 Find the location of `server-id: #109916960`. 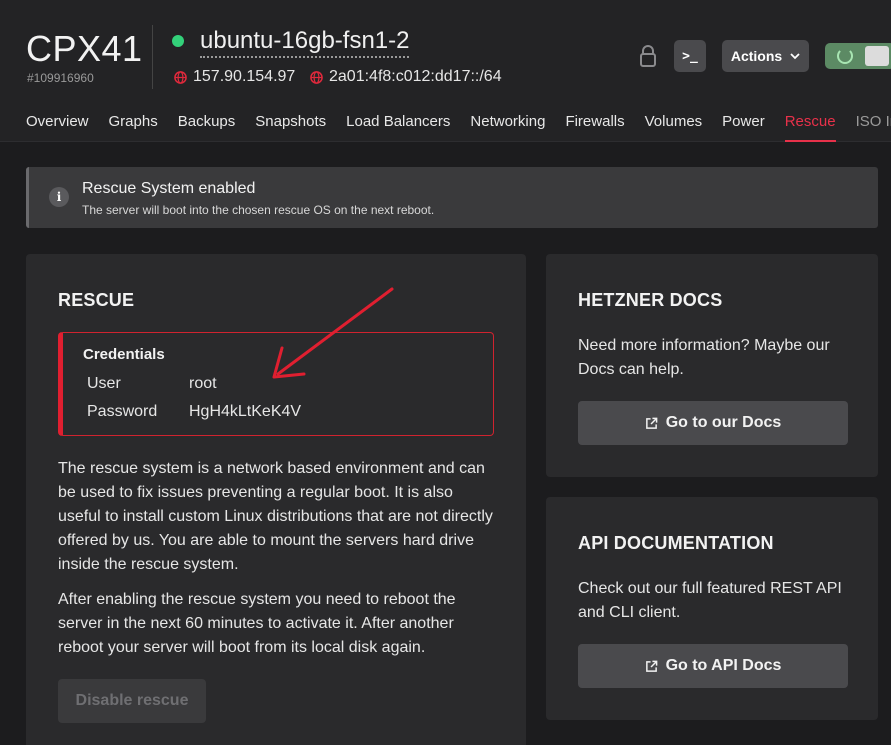

server-id: #109916960 is located at coordinates (60, 78).